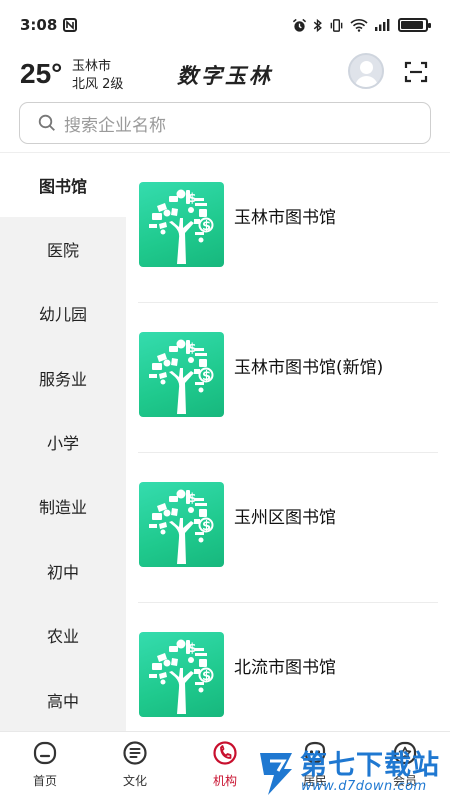 This screenshot has height=800, width=450. I want to click on category-item-agriculture: 农业, so click(63, 635).